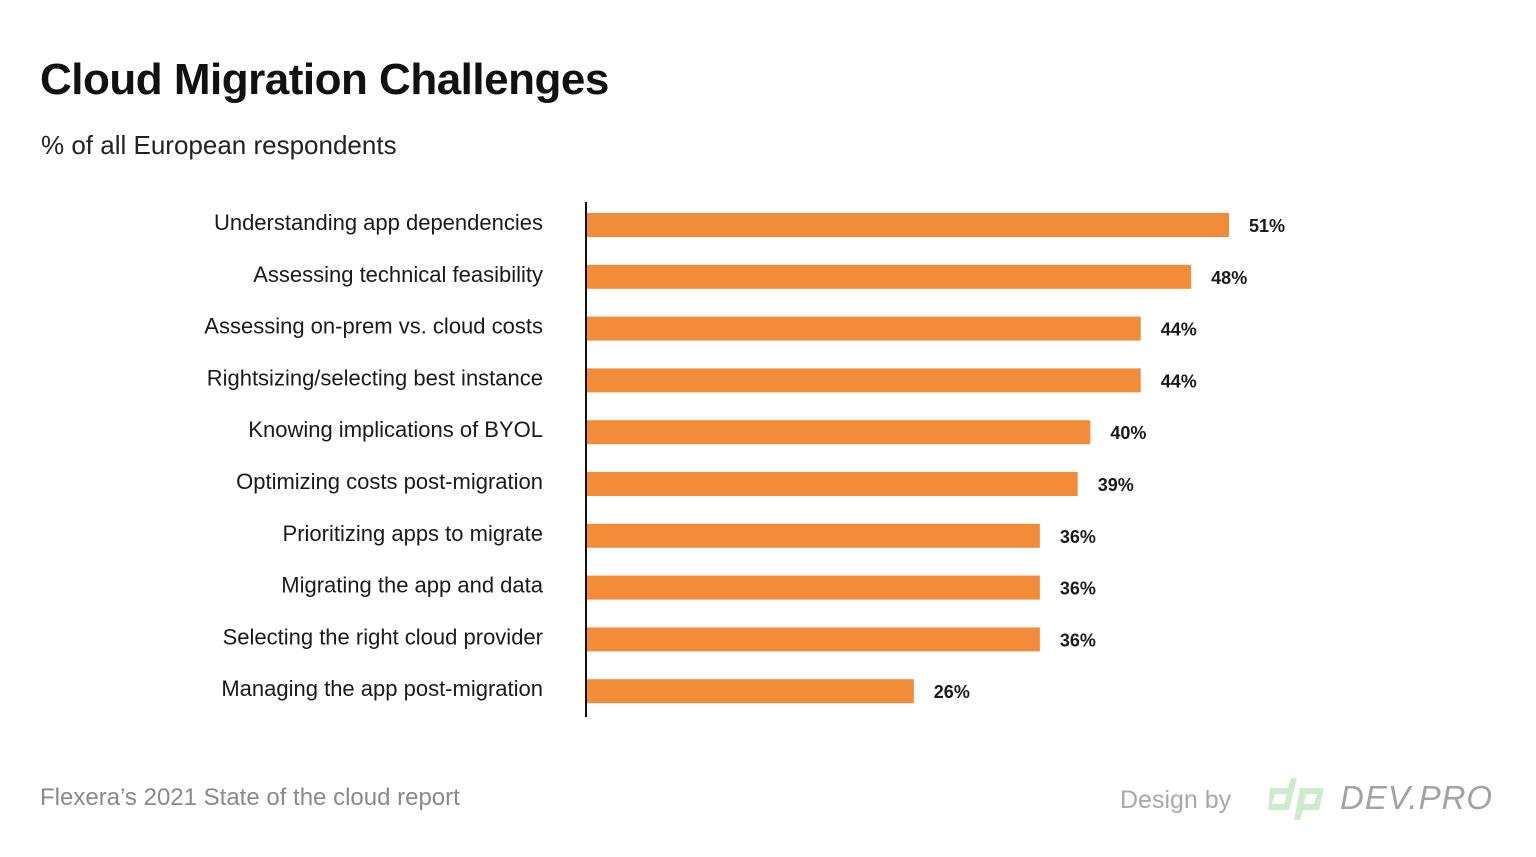 This screenshot has height=857, width=1536. I want to click on design-by-label: Design by, so click(1176, 800).